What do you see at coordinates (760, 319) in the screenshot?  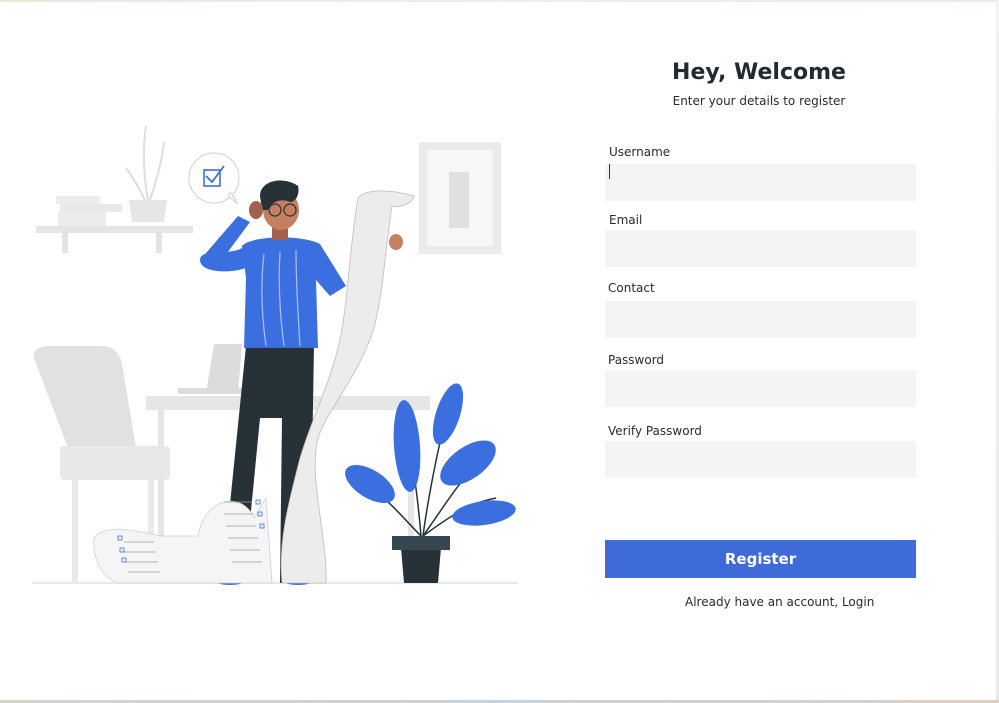 I see `contact-input` at bounding box center [760, 319].